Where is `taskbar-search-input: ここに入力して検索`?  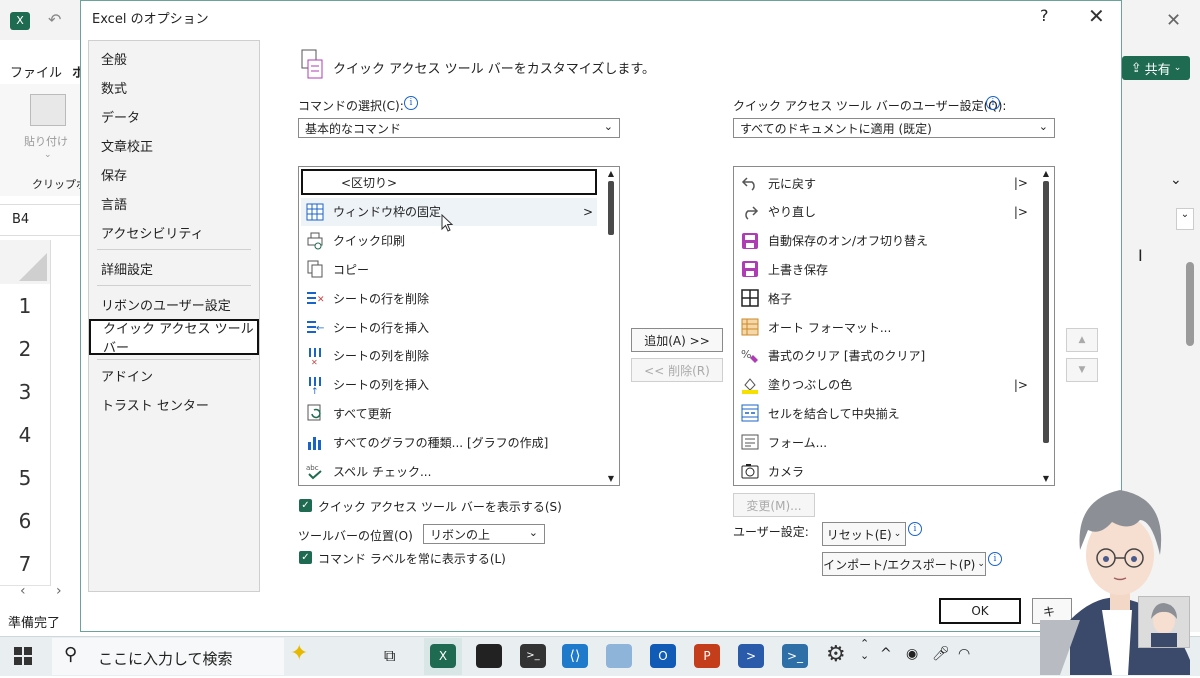 taskbar-search-input: ここに入力して検索 is located at coordinates (165, 658).